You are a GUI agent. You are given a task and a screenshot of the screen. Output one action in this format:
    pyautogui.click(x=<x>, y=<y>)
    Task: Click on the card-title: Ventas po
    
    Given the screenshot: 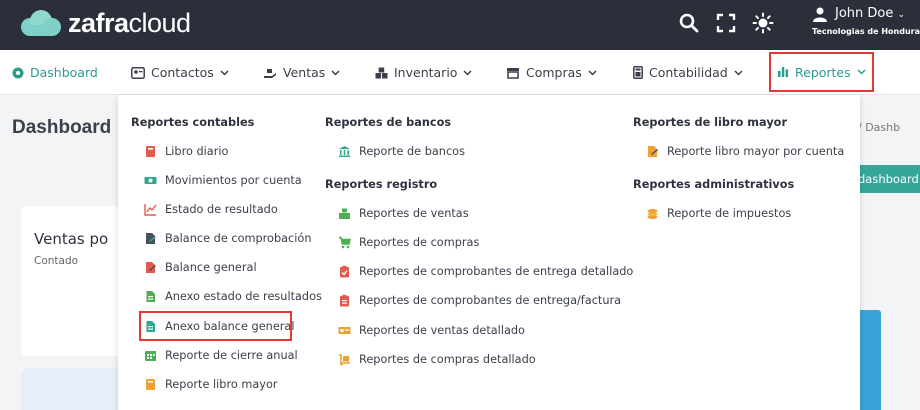 What is the action you would take?
    pyautogui.click(x=71, y=239)
    